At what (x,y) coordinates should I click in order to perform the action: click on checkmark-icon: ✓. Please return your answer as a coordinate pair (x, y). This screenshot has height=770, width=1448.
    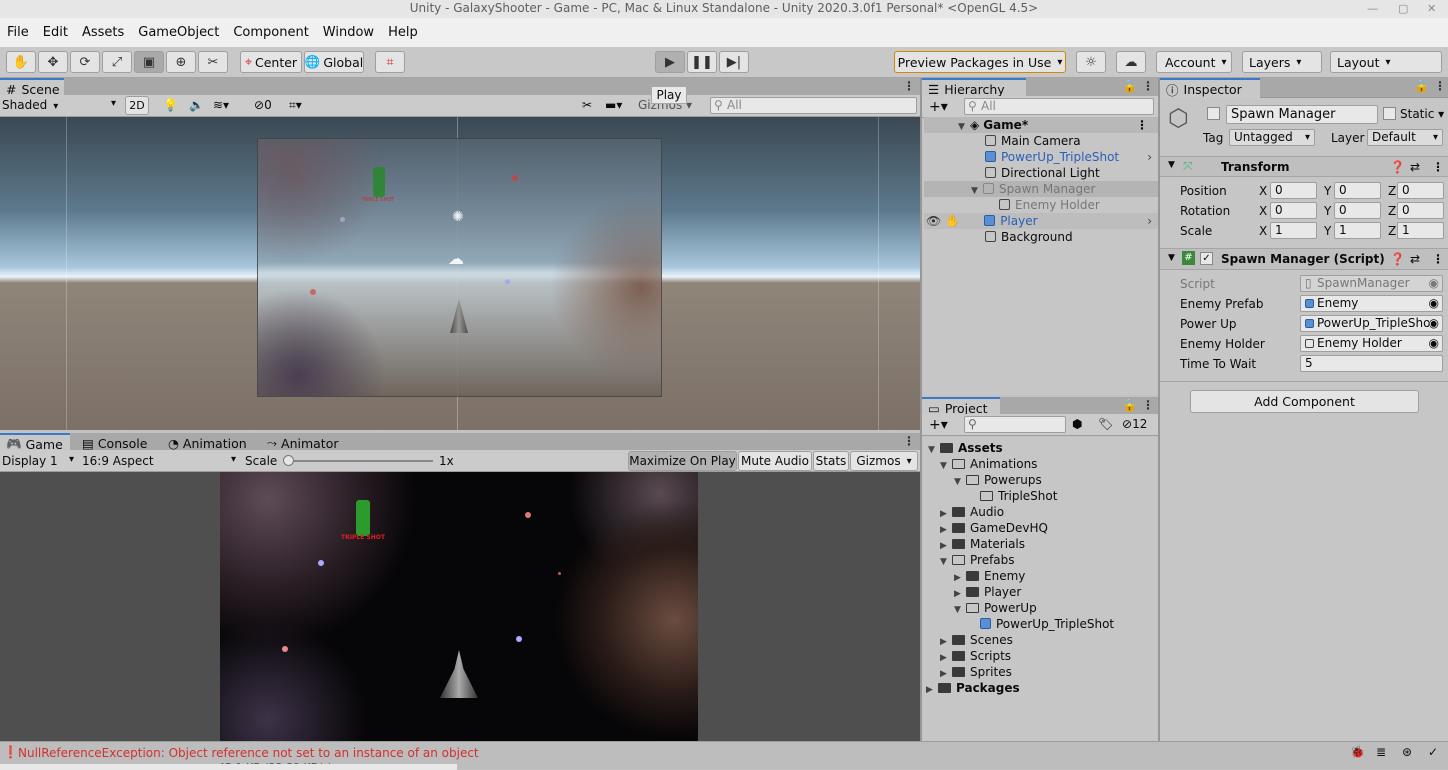
    Looking at the image, I should click on (1433, 752).